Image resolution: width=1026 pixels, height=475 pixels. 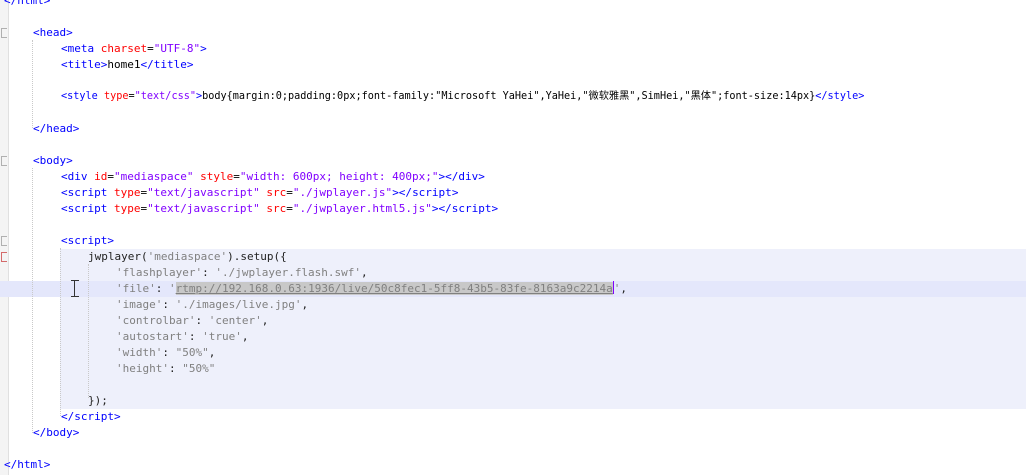 I want to click on code-line-1: </html>, so click(x=27, y=4).